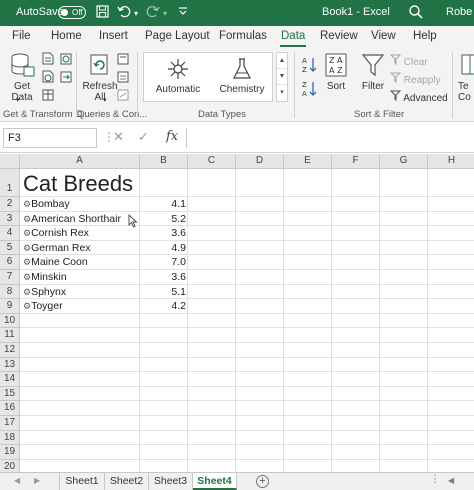 The image size is (474, 490). I want to click on cell-breed-name: ⚙Sphynx, so click(44, 292).